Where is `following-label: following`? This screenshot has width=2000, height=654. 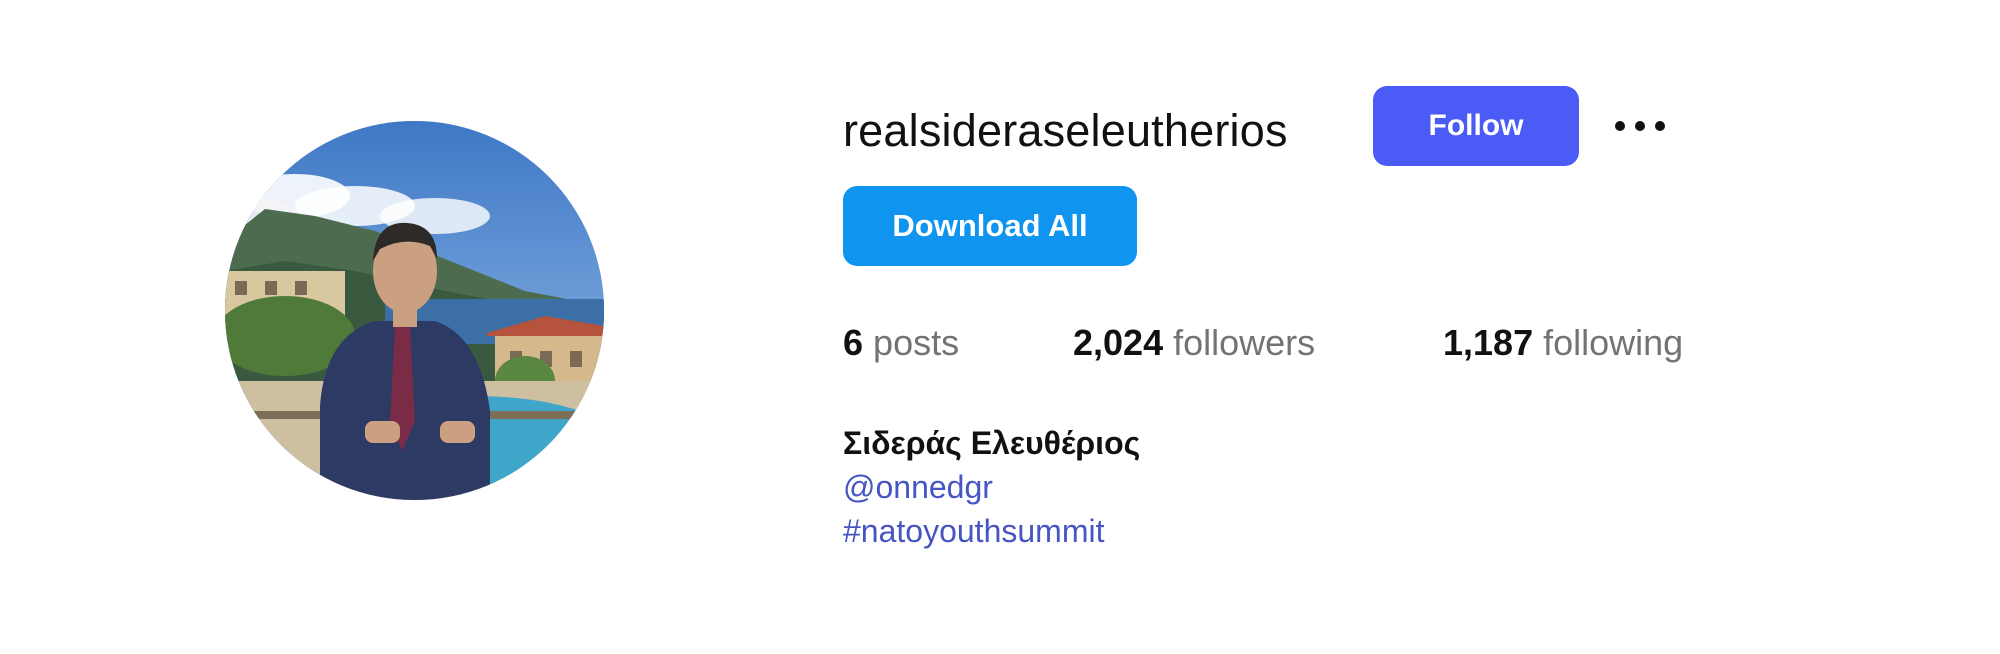
following-label: following is located at coordinates (1613, 342).